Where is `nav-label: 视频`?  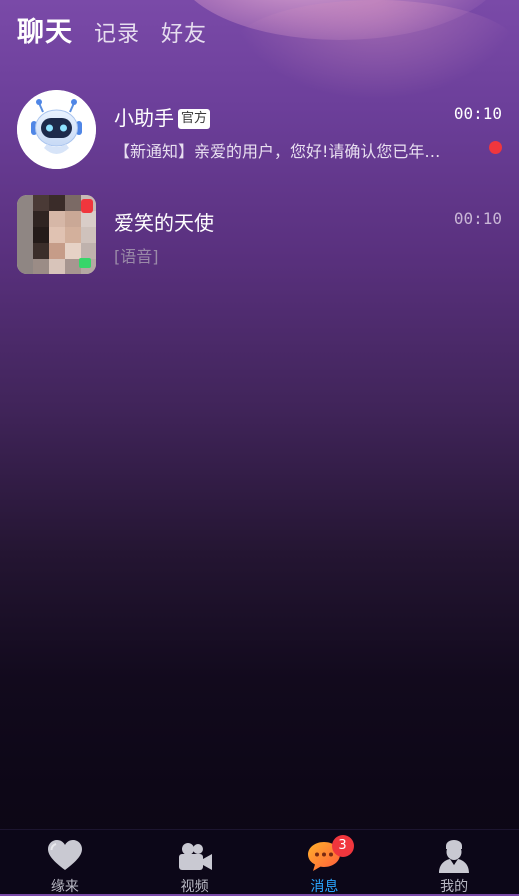 nav-label: 视频 is located at coordinates (194, 887).